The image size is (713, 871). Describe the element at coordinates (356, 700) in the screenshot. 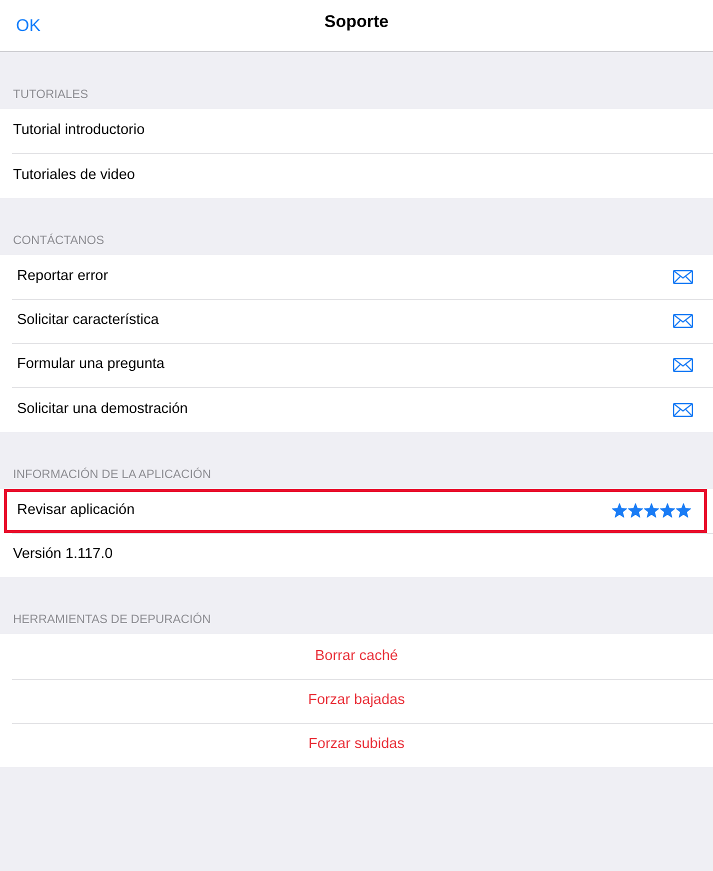

I see `debug-action-item: Forzar bajadas` at that location.